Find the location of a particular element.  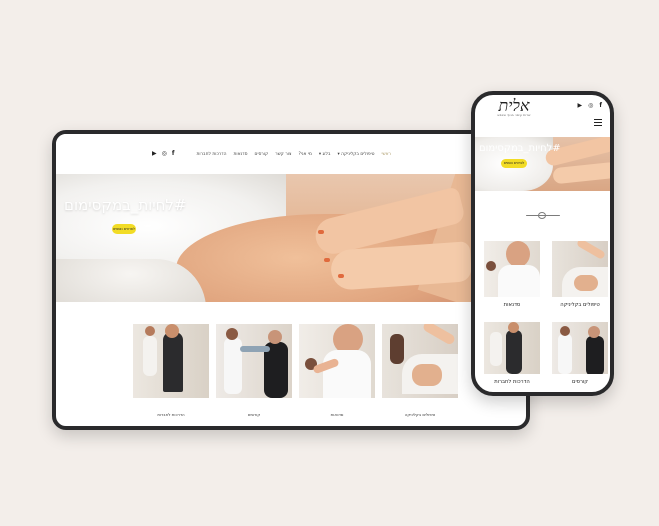

mobile-hero-banner: #לחיות_במקסימום לפרטים נוספים is located at coordinates (542, 164).